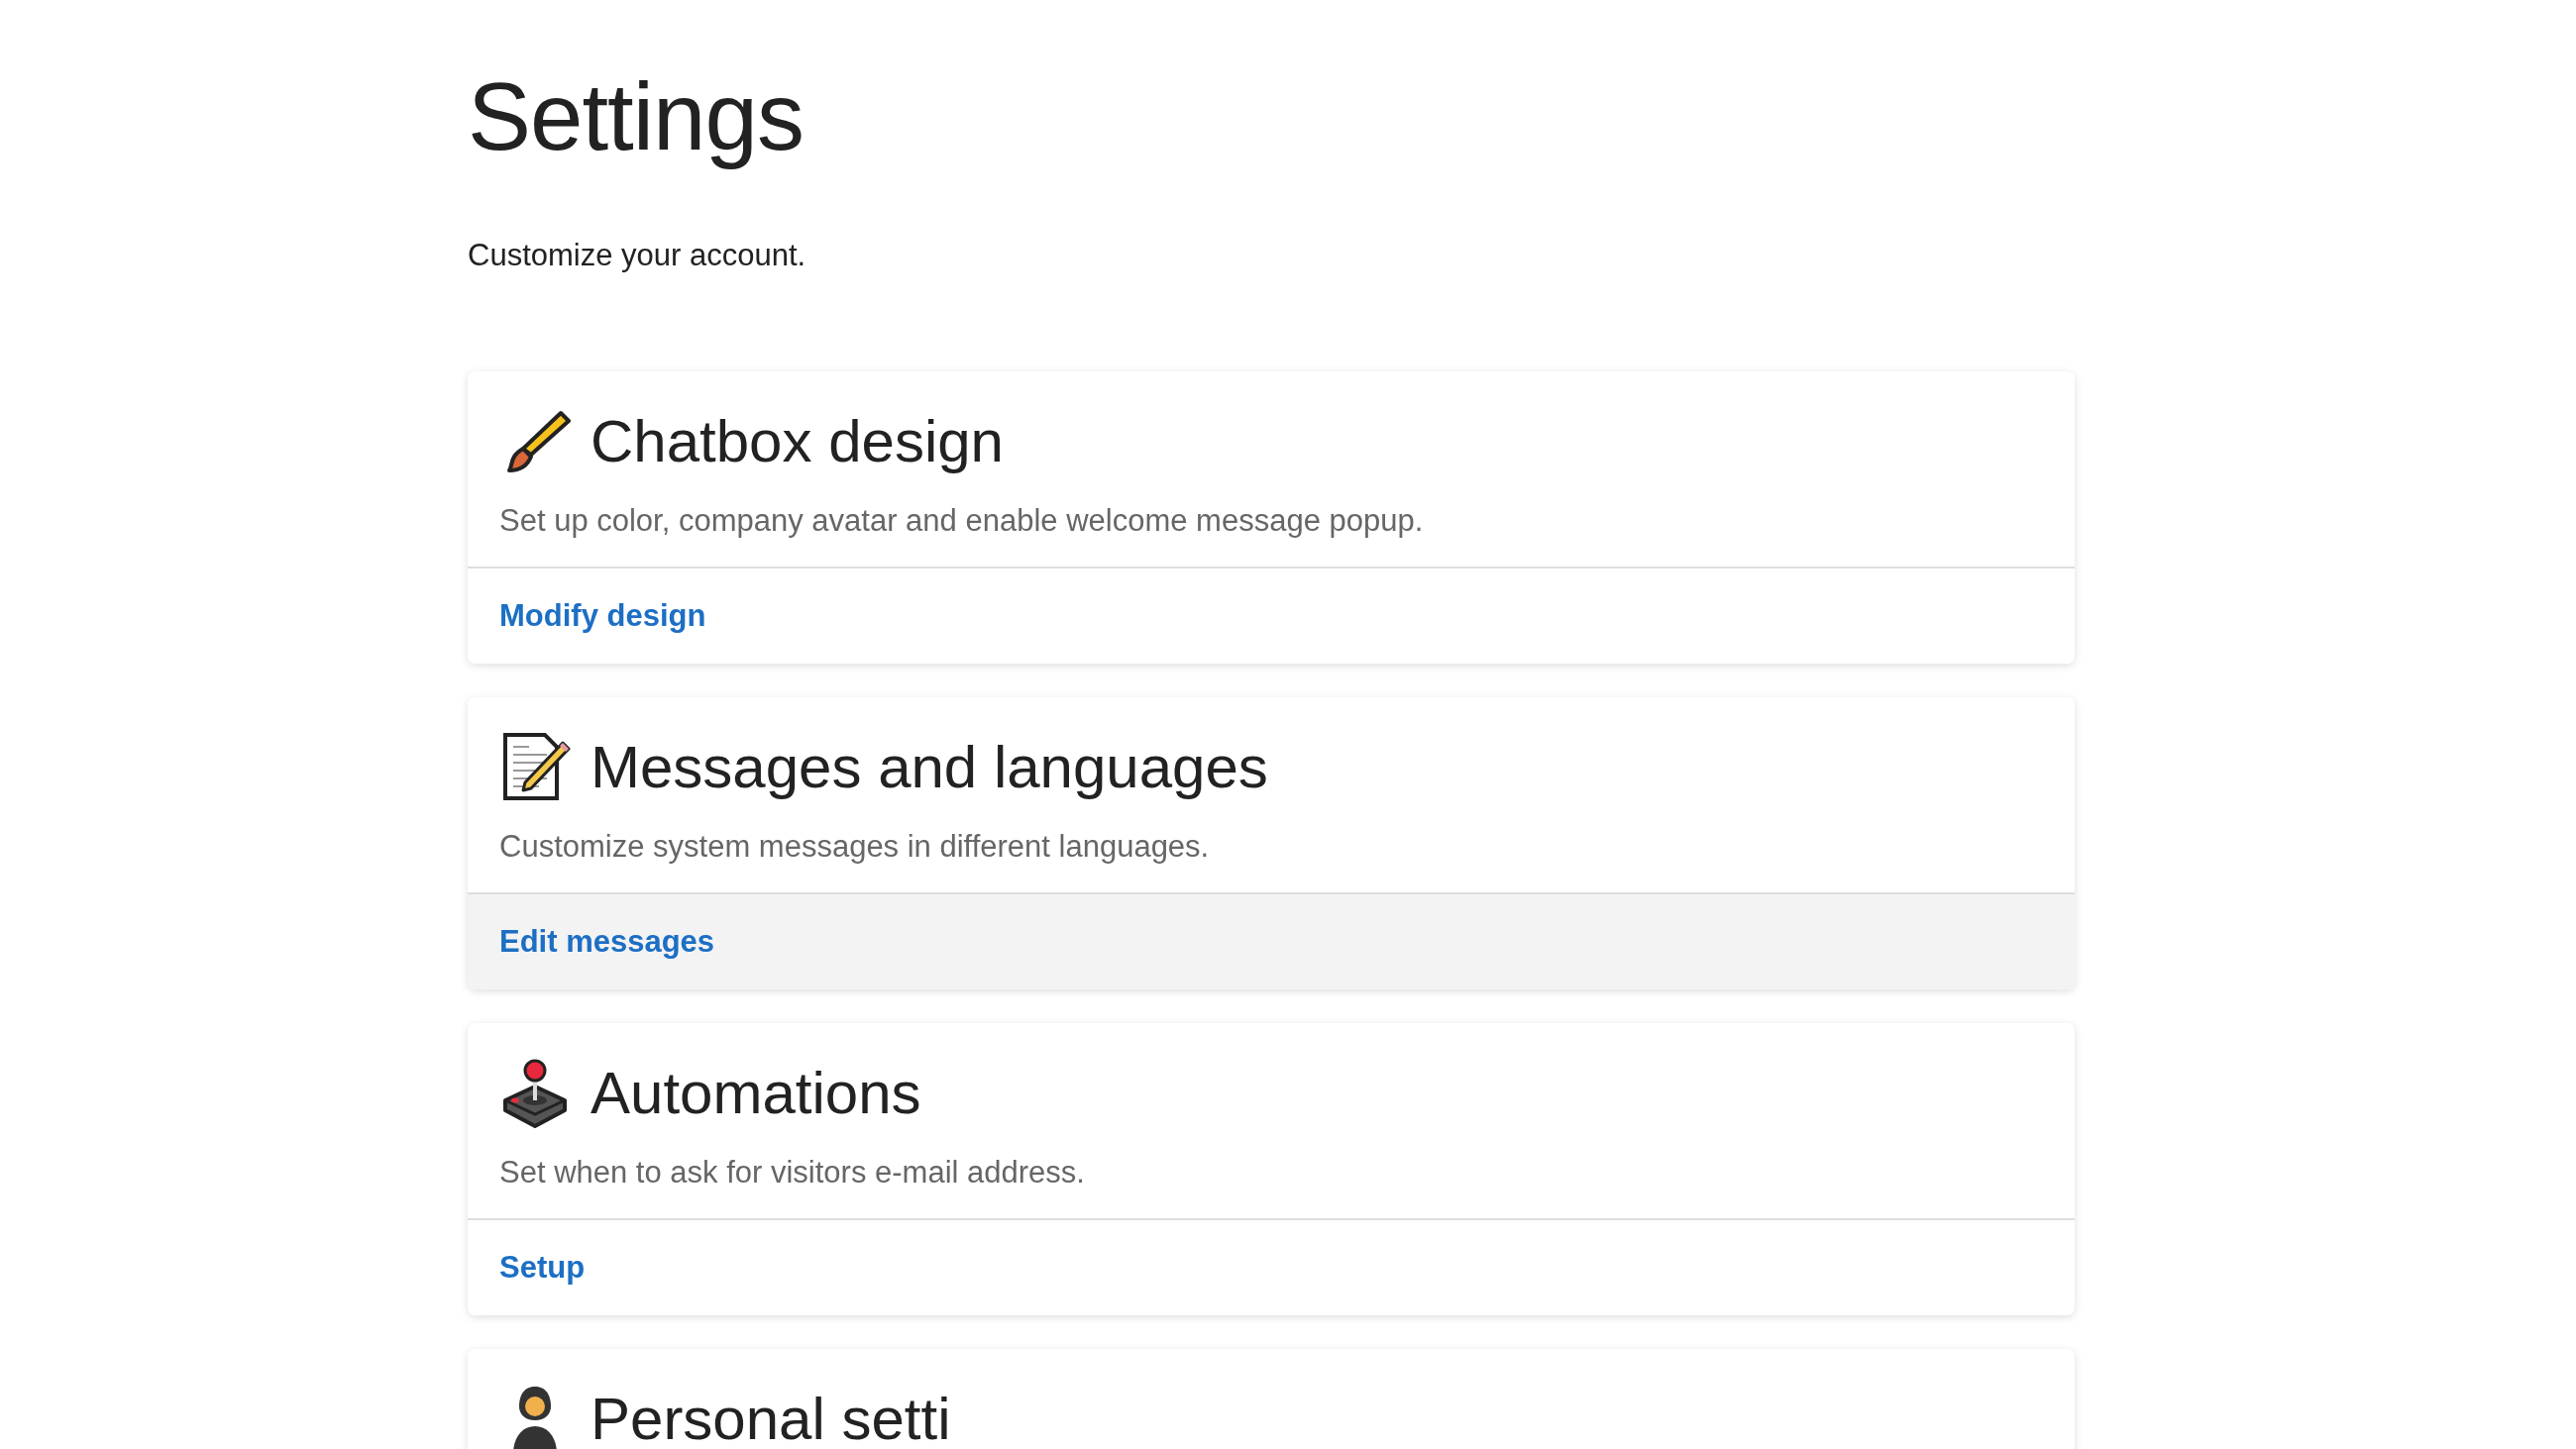 The image size is (2576, 1449). I want to click on card-description: Set up color, company avatar and enable welcome message popup., so click(962, 521).